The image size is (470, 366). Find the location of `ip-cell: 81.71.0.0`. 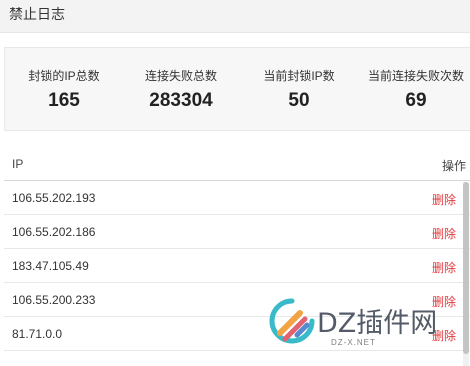

ip-cell: 81.71.0.0 is located at coordinates (37, 334).